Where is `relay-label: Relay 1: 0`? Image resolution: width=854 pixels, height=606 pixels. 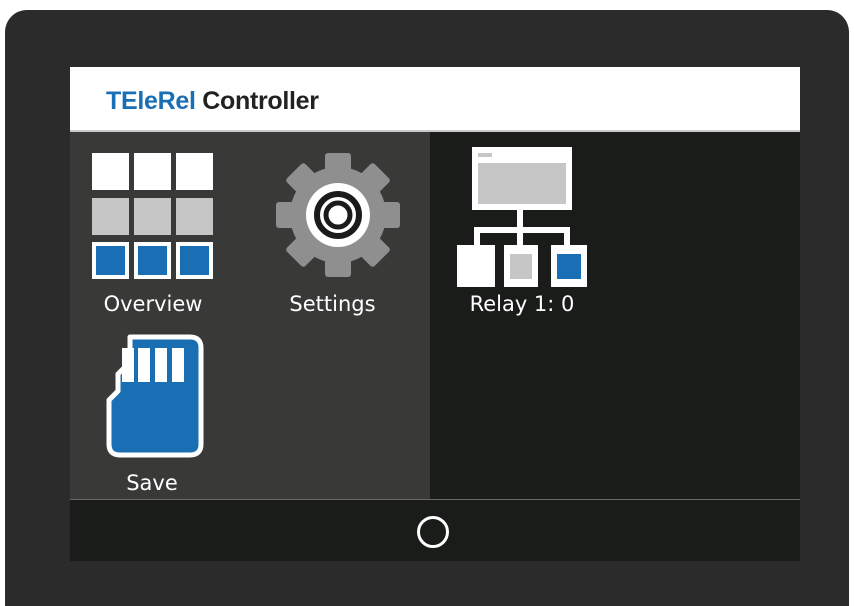
relay-label: Relay 1: 0 is located at coordinates (522, 304).